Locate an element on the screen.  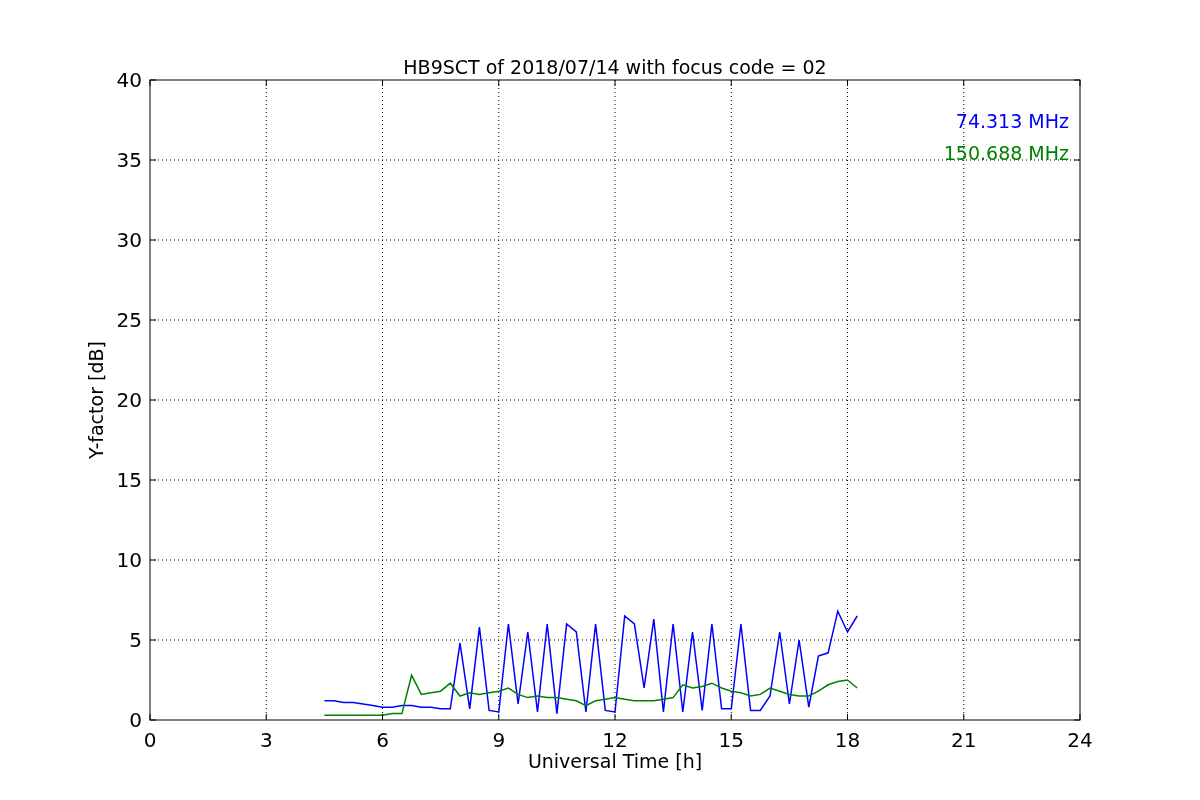
x-tick-label: 18 is located at coordinates (847, 740).